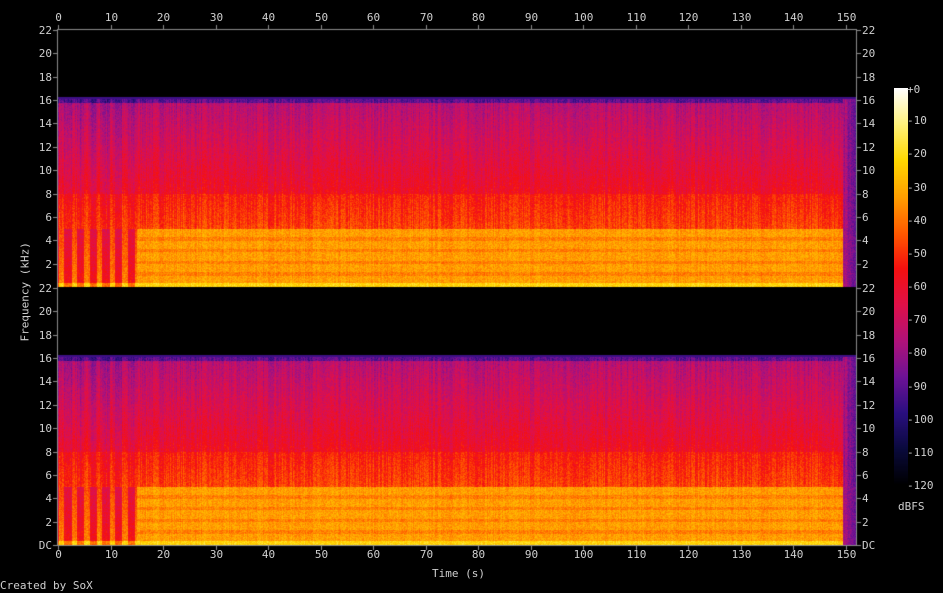 The height and width of the screenshot is (593, 943). Describe the element at coordinates (917, 121) in the screenshot. I see `colorbar-tick: -10` at that location.